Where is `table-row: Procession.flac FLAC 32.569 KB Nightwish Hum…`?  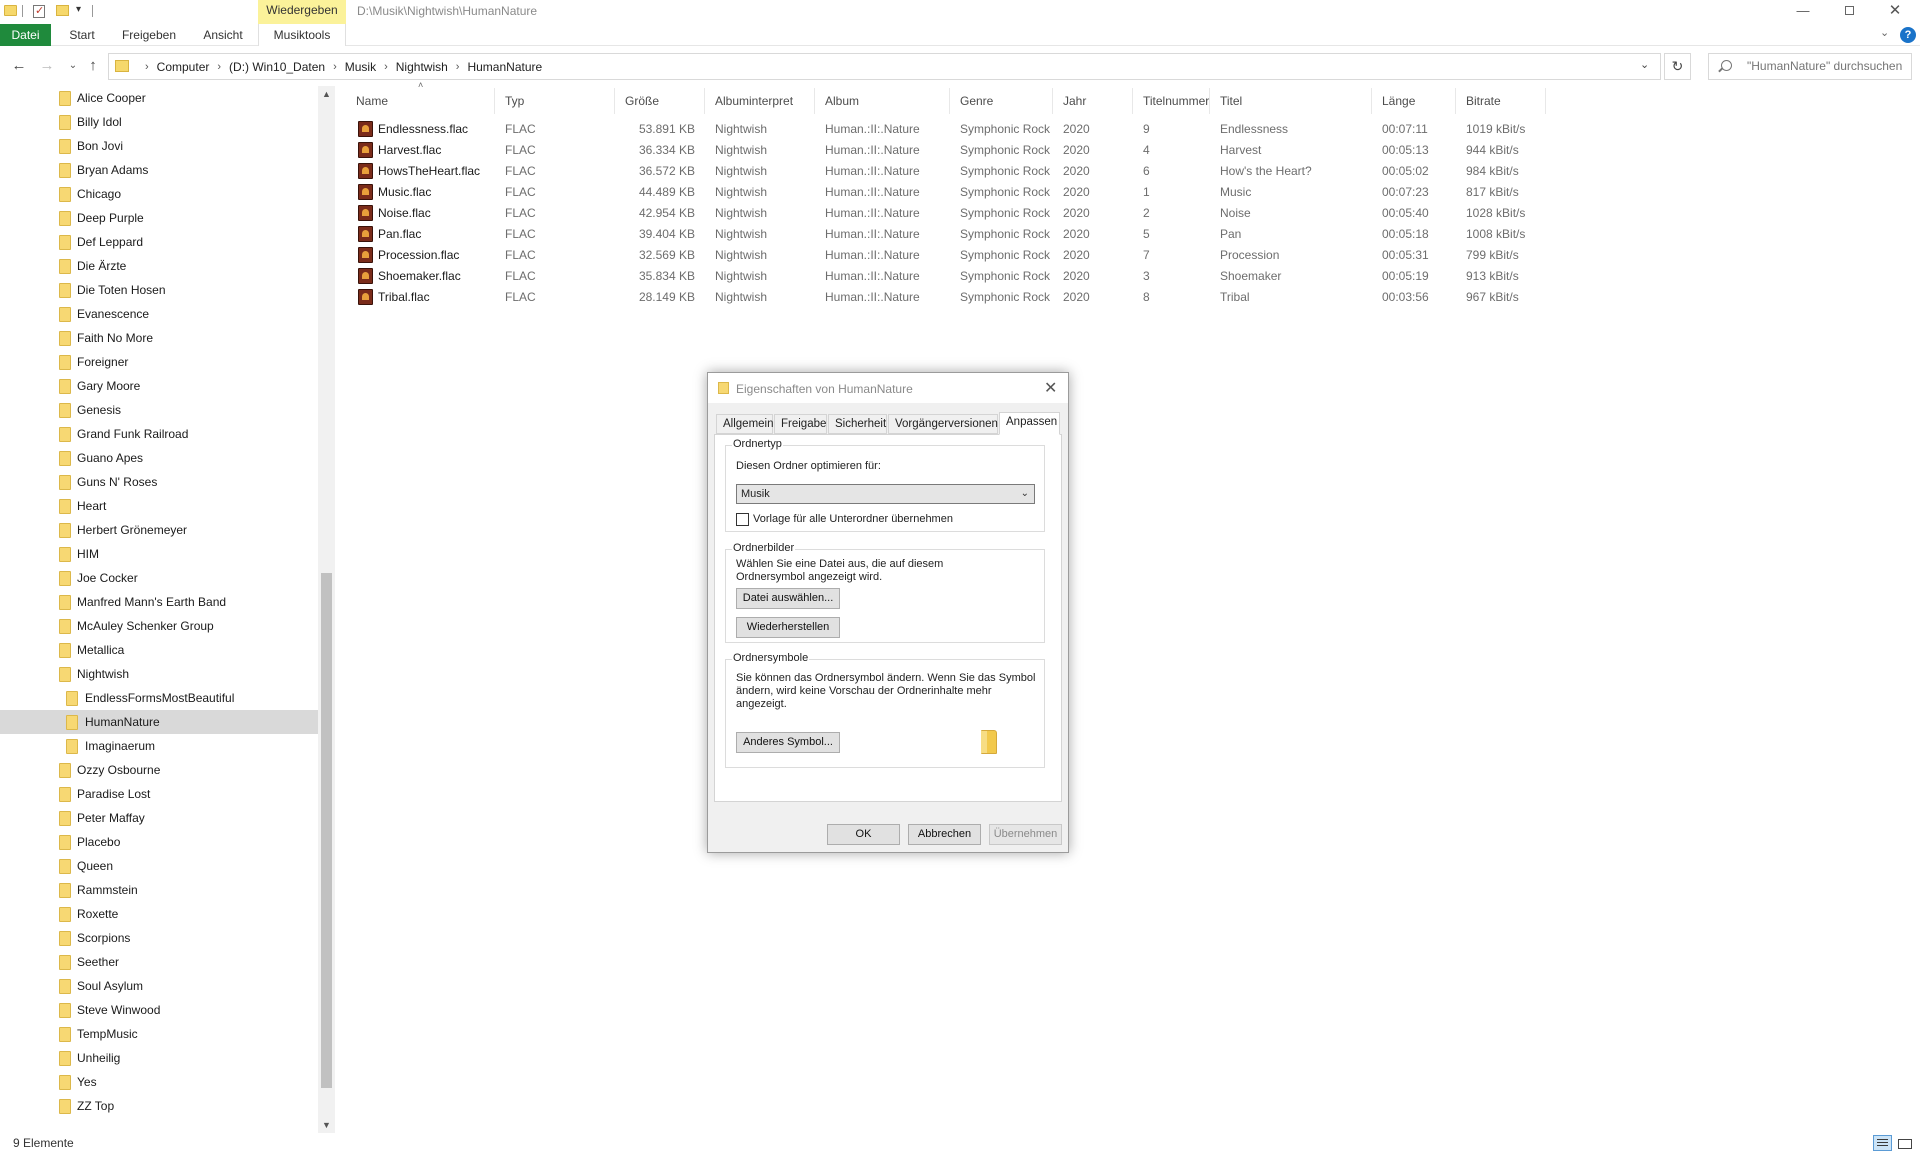 table-row: Procession.flac FLAC 32.569 KB Nightwish Hum… is located at coordinates (1126, 255).